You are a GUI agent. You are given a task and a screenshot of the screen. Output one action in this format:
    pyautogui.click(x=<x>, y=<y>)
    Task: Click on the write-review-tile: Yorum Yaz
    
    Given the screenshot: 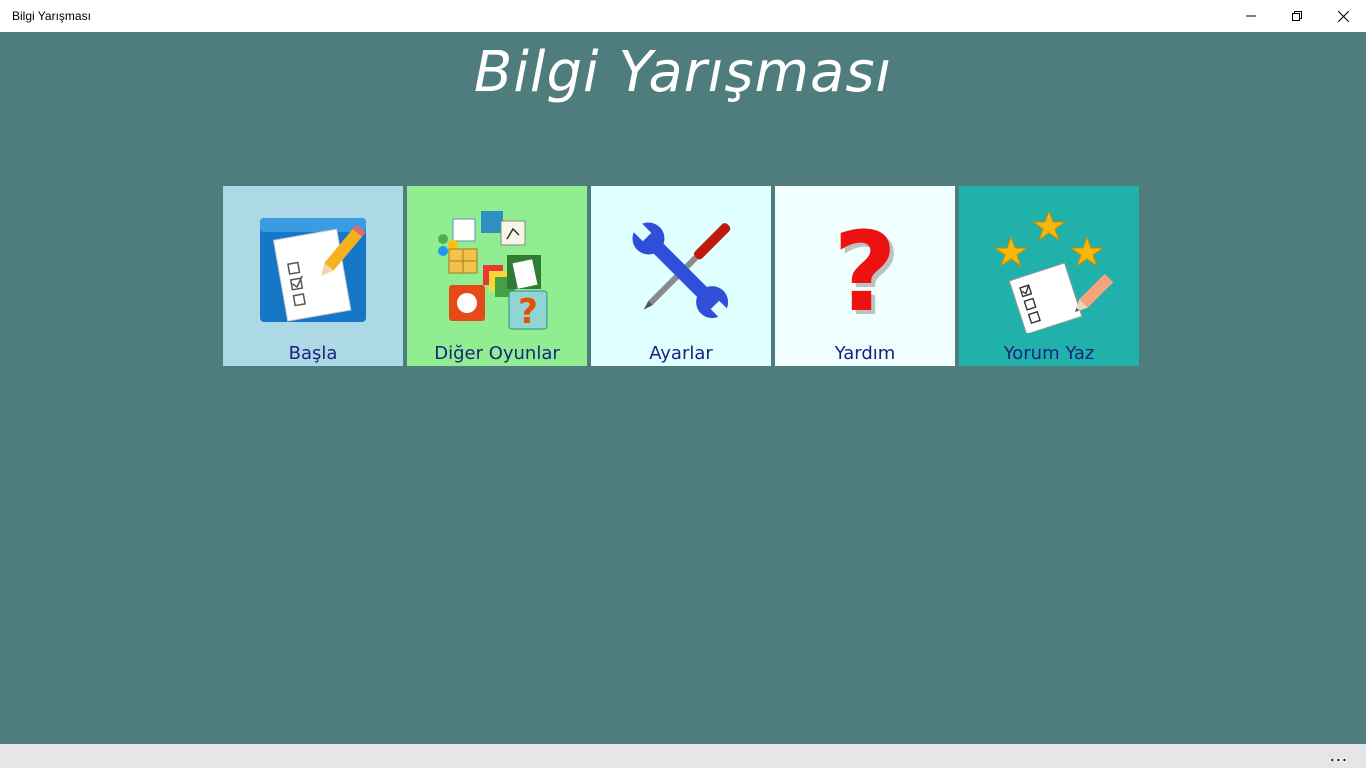 What is the action you would take?
    pyautogui.click(x=1049, y=276)
    